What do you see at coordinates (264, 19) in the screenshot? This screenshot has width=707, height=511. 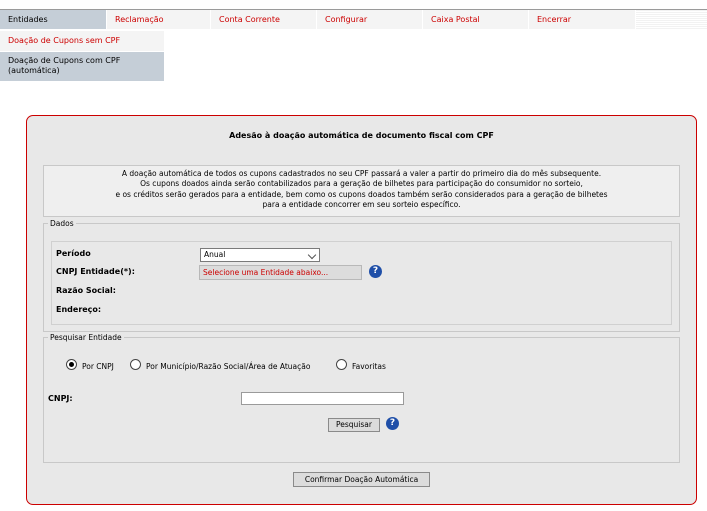 I see `tab-conta-corrente: Conta Corrente` at bounding box center [264, 19].